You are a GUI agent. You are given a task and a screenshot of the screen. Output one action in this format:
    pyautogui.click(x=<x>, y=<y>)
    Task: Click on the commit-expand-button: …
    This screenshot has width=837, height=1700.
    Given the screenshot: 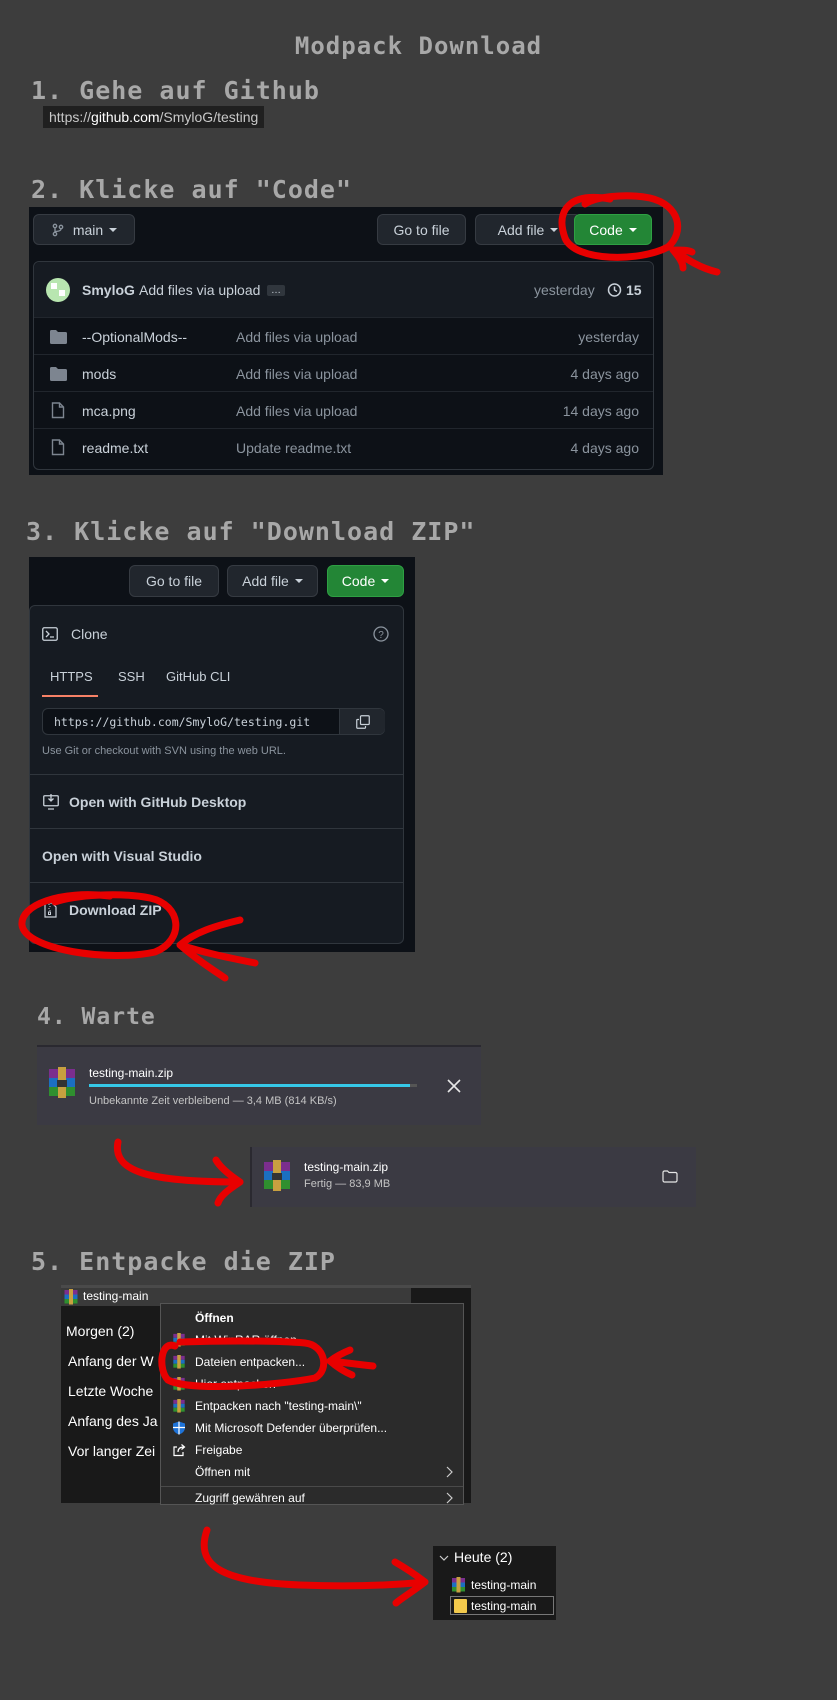 What is the action you would take?
    pyautogui.click(x=276, y=290)
    